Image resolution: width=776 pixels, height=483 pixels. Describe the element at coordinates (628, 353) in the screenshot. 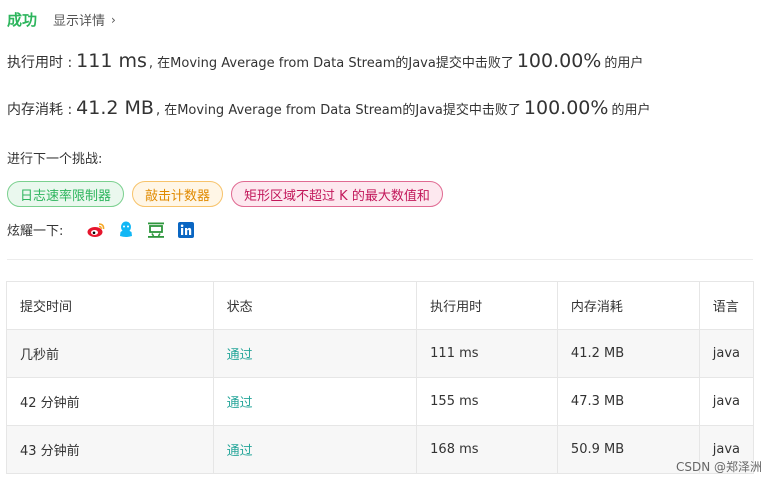

I see `cell-memory: 41.2 MB` at that location.